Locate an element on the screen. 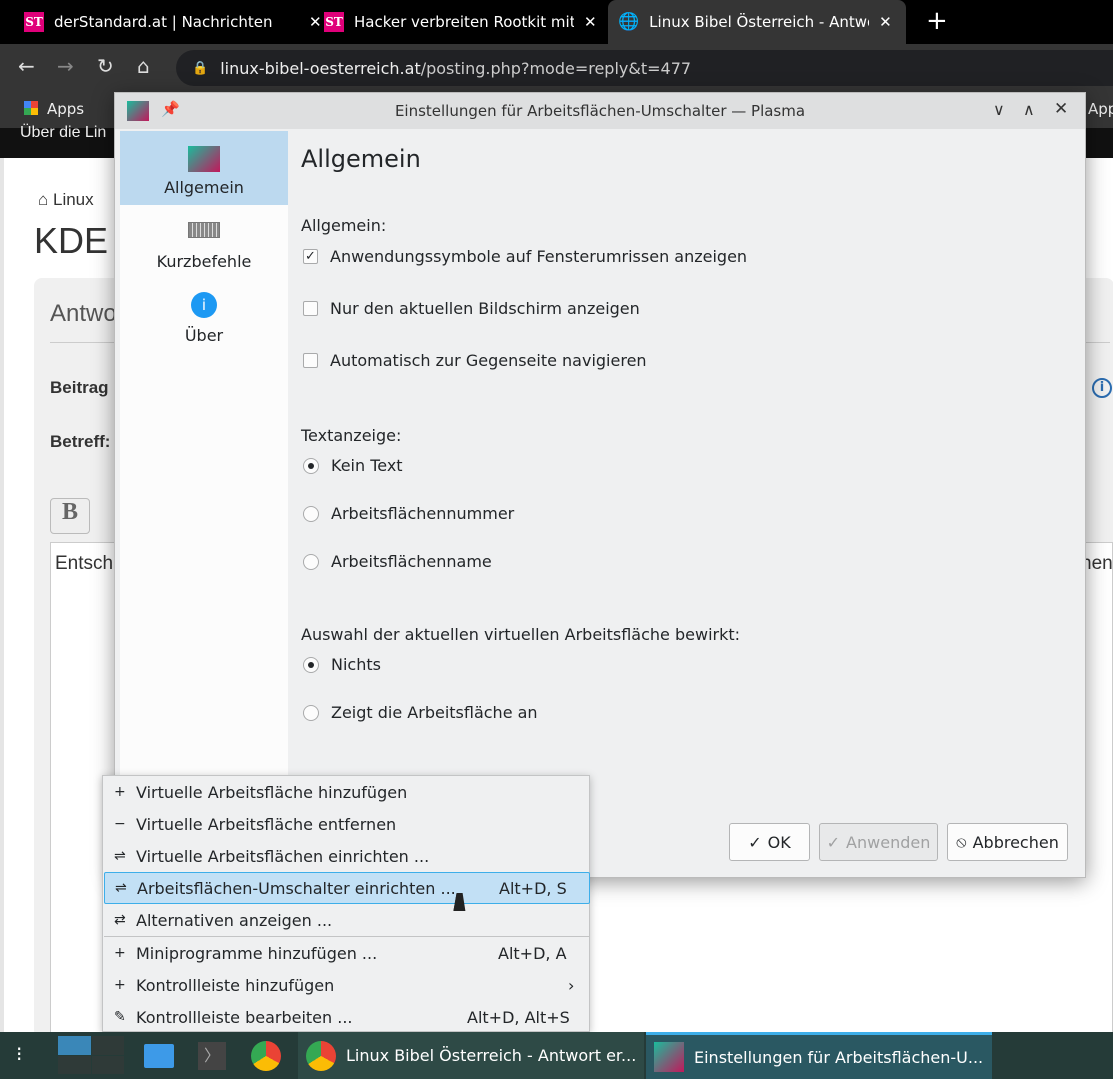 This screenshot has height=1079, width=1113. panel-title: Antwo is located at coordinates (83, 313).